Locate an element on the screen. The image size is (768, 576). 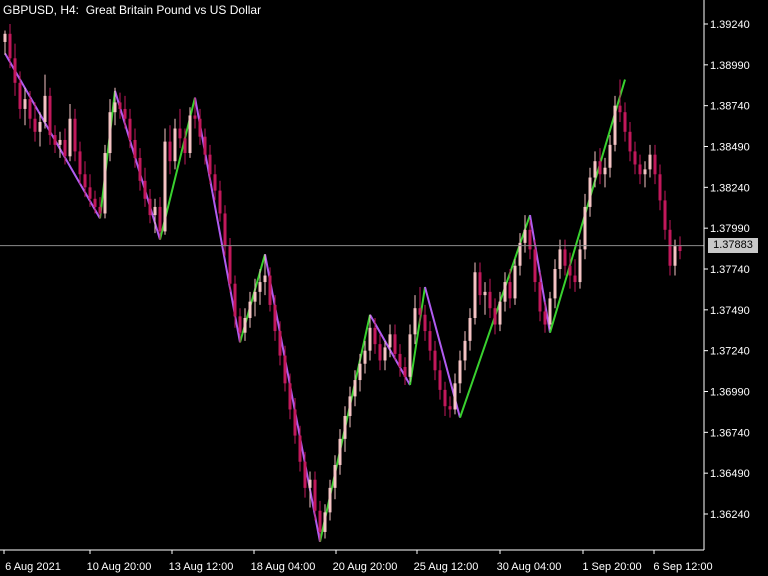
x-tick-label: 6 Sep 12:00 is located at coordinates (682, 567).